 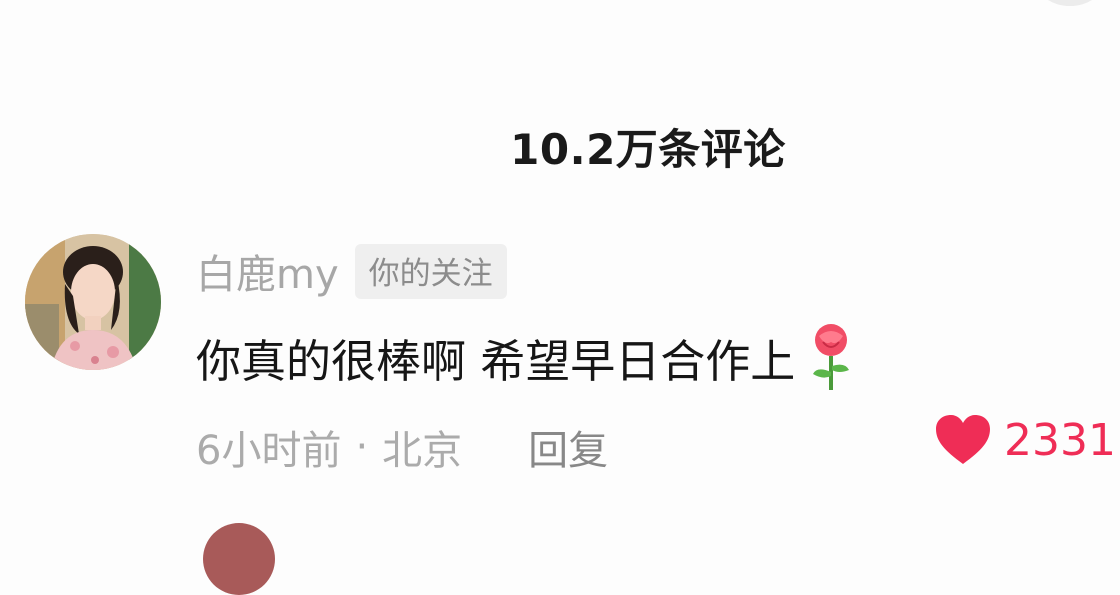 What do you see at coordinates (267, 271) in the screenshot?
I see `username: 白鹿my` at bounding box center [267, 271].